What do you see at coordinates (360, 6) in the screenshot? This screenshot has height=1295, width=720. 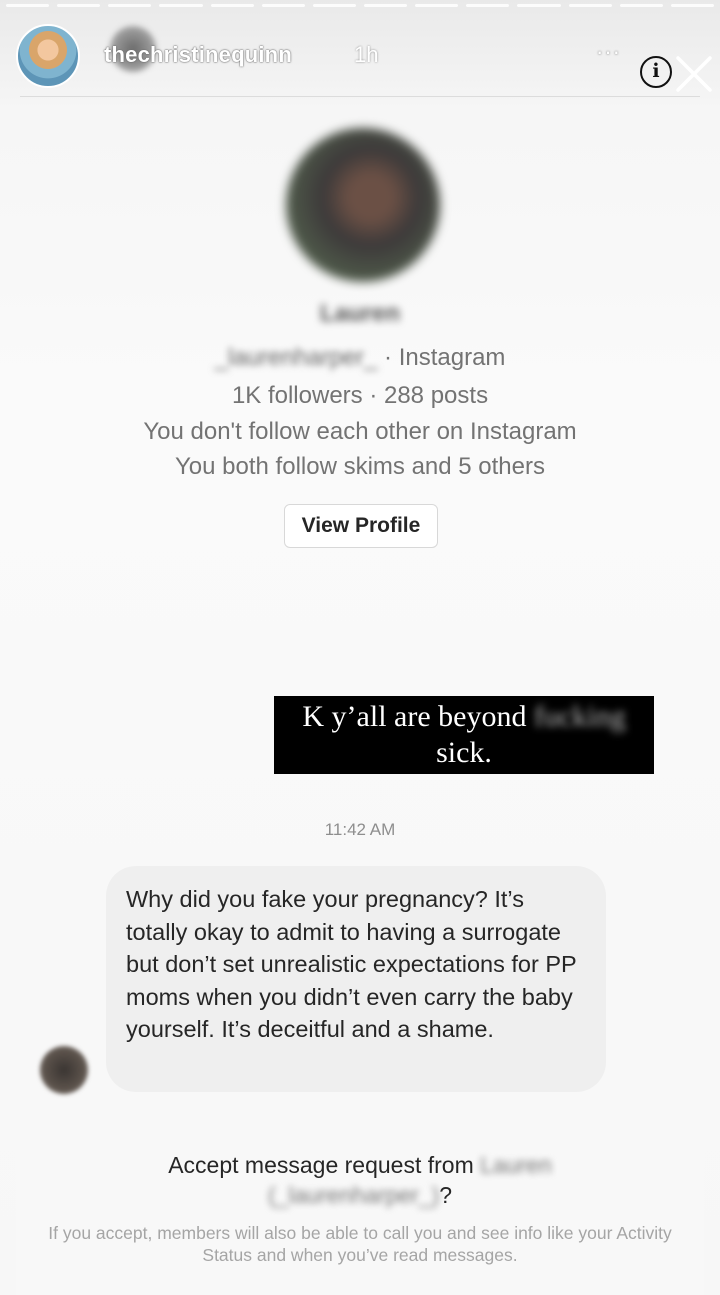 I see `story-progress-bar` at bounding box center [360, 6].